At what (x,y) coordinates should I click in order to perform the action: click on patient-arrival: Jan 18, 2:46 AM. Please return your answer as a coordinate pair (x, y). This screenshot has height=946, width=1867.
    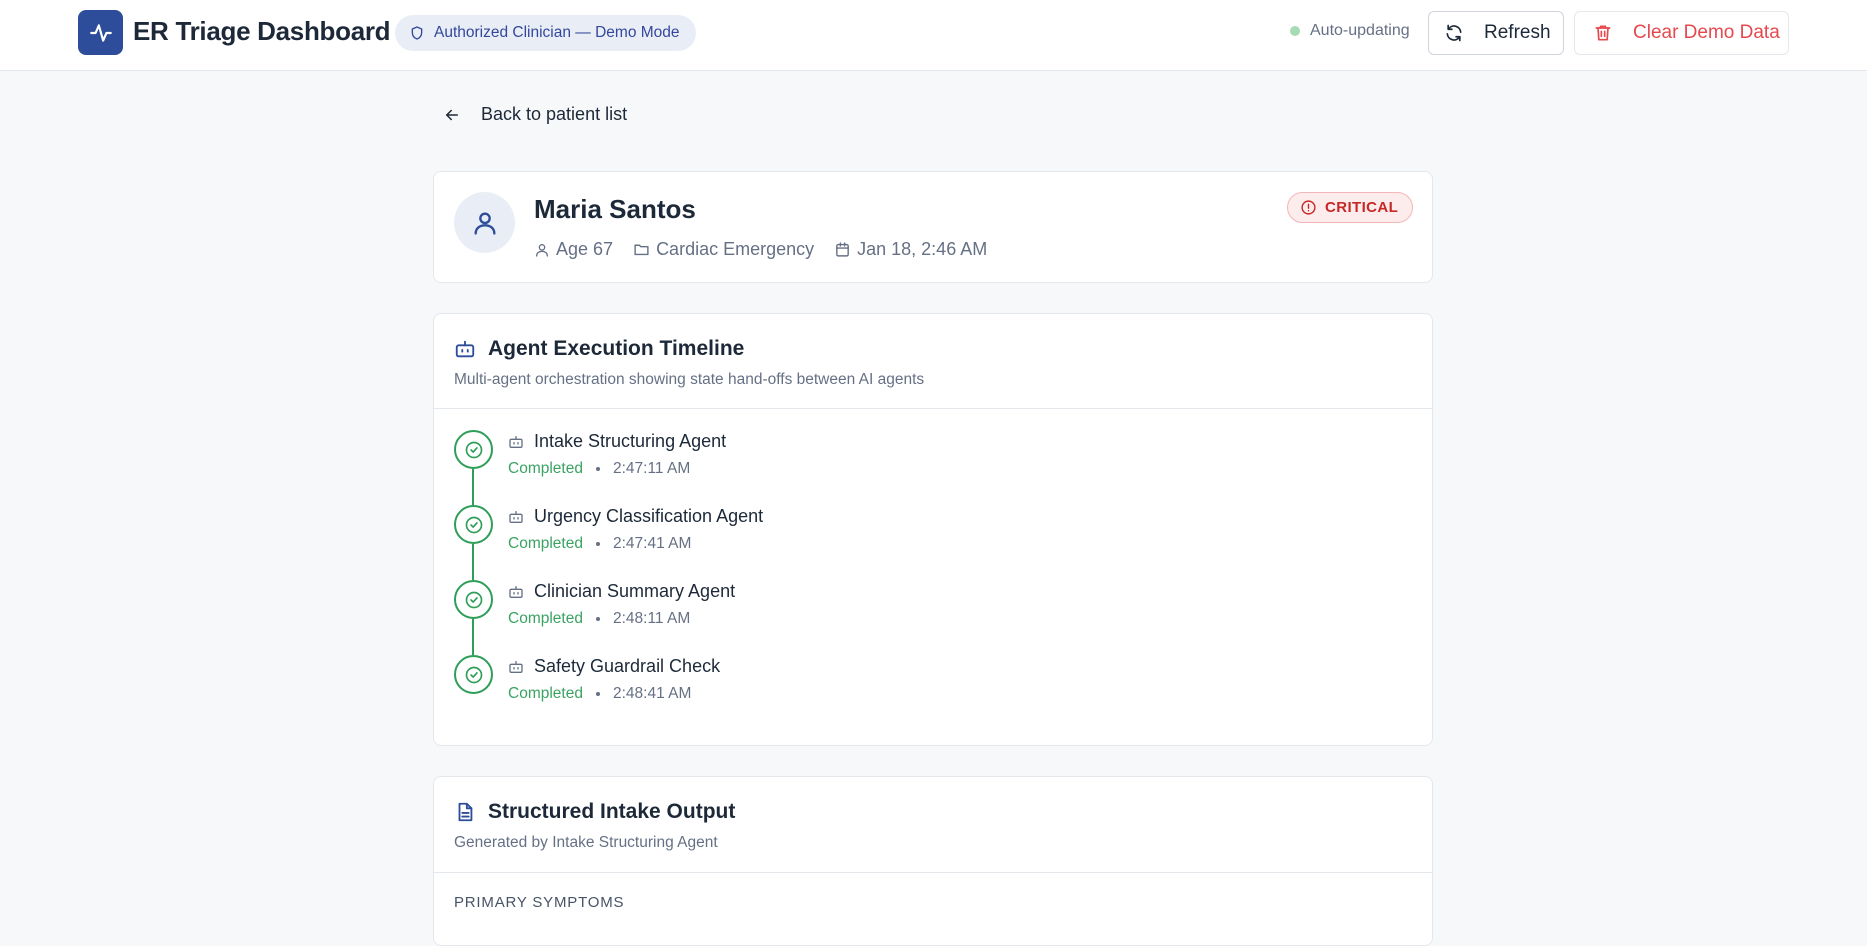
    Looking at the image, I should click on (910, 249).